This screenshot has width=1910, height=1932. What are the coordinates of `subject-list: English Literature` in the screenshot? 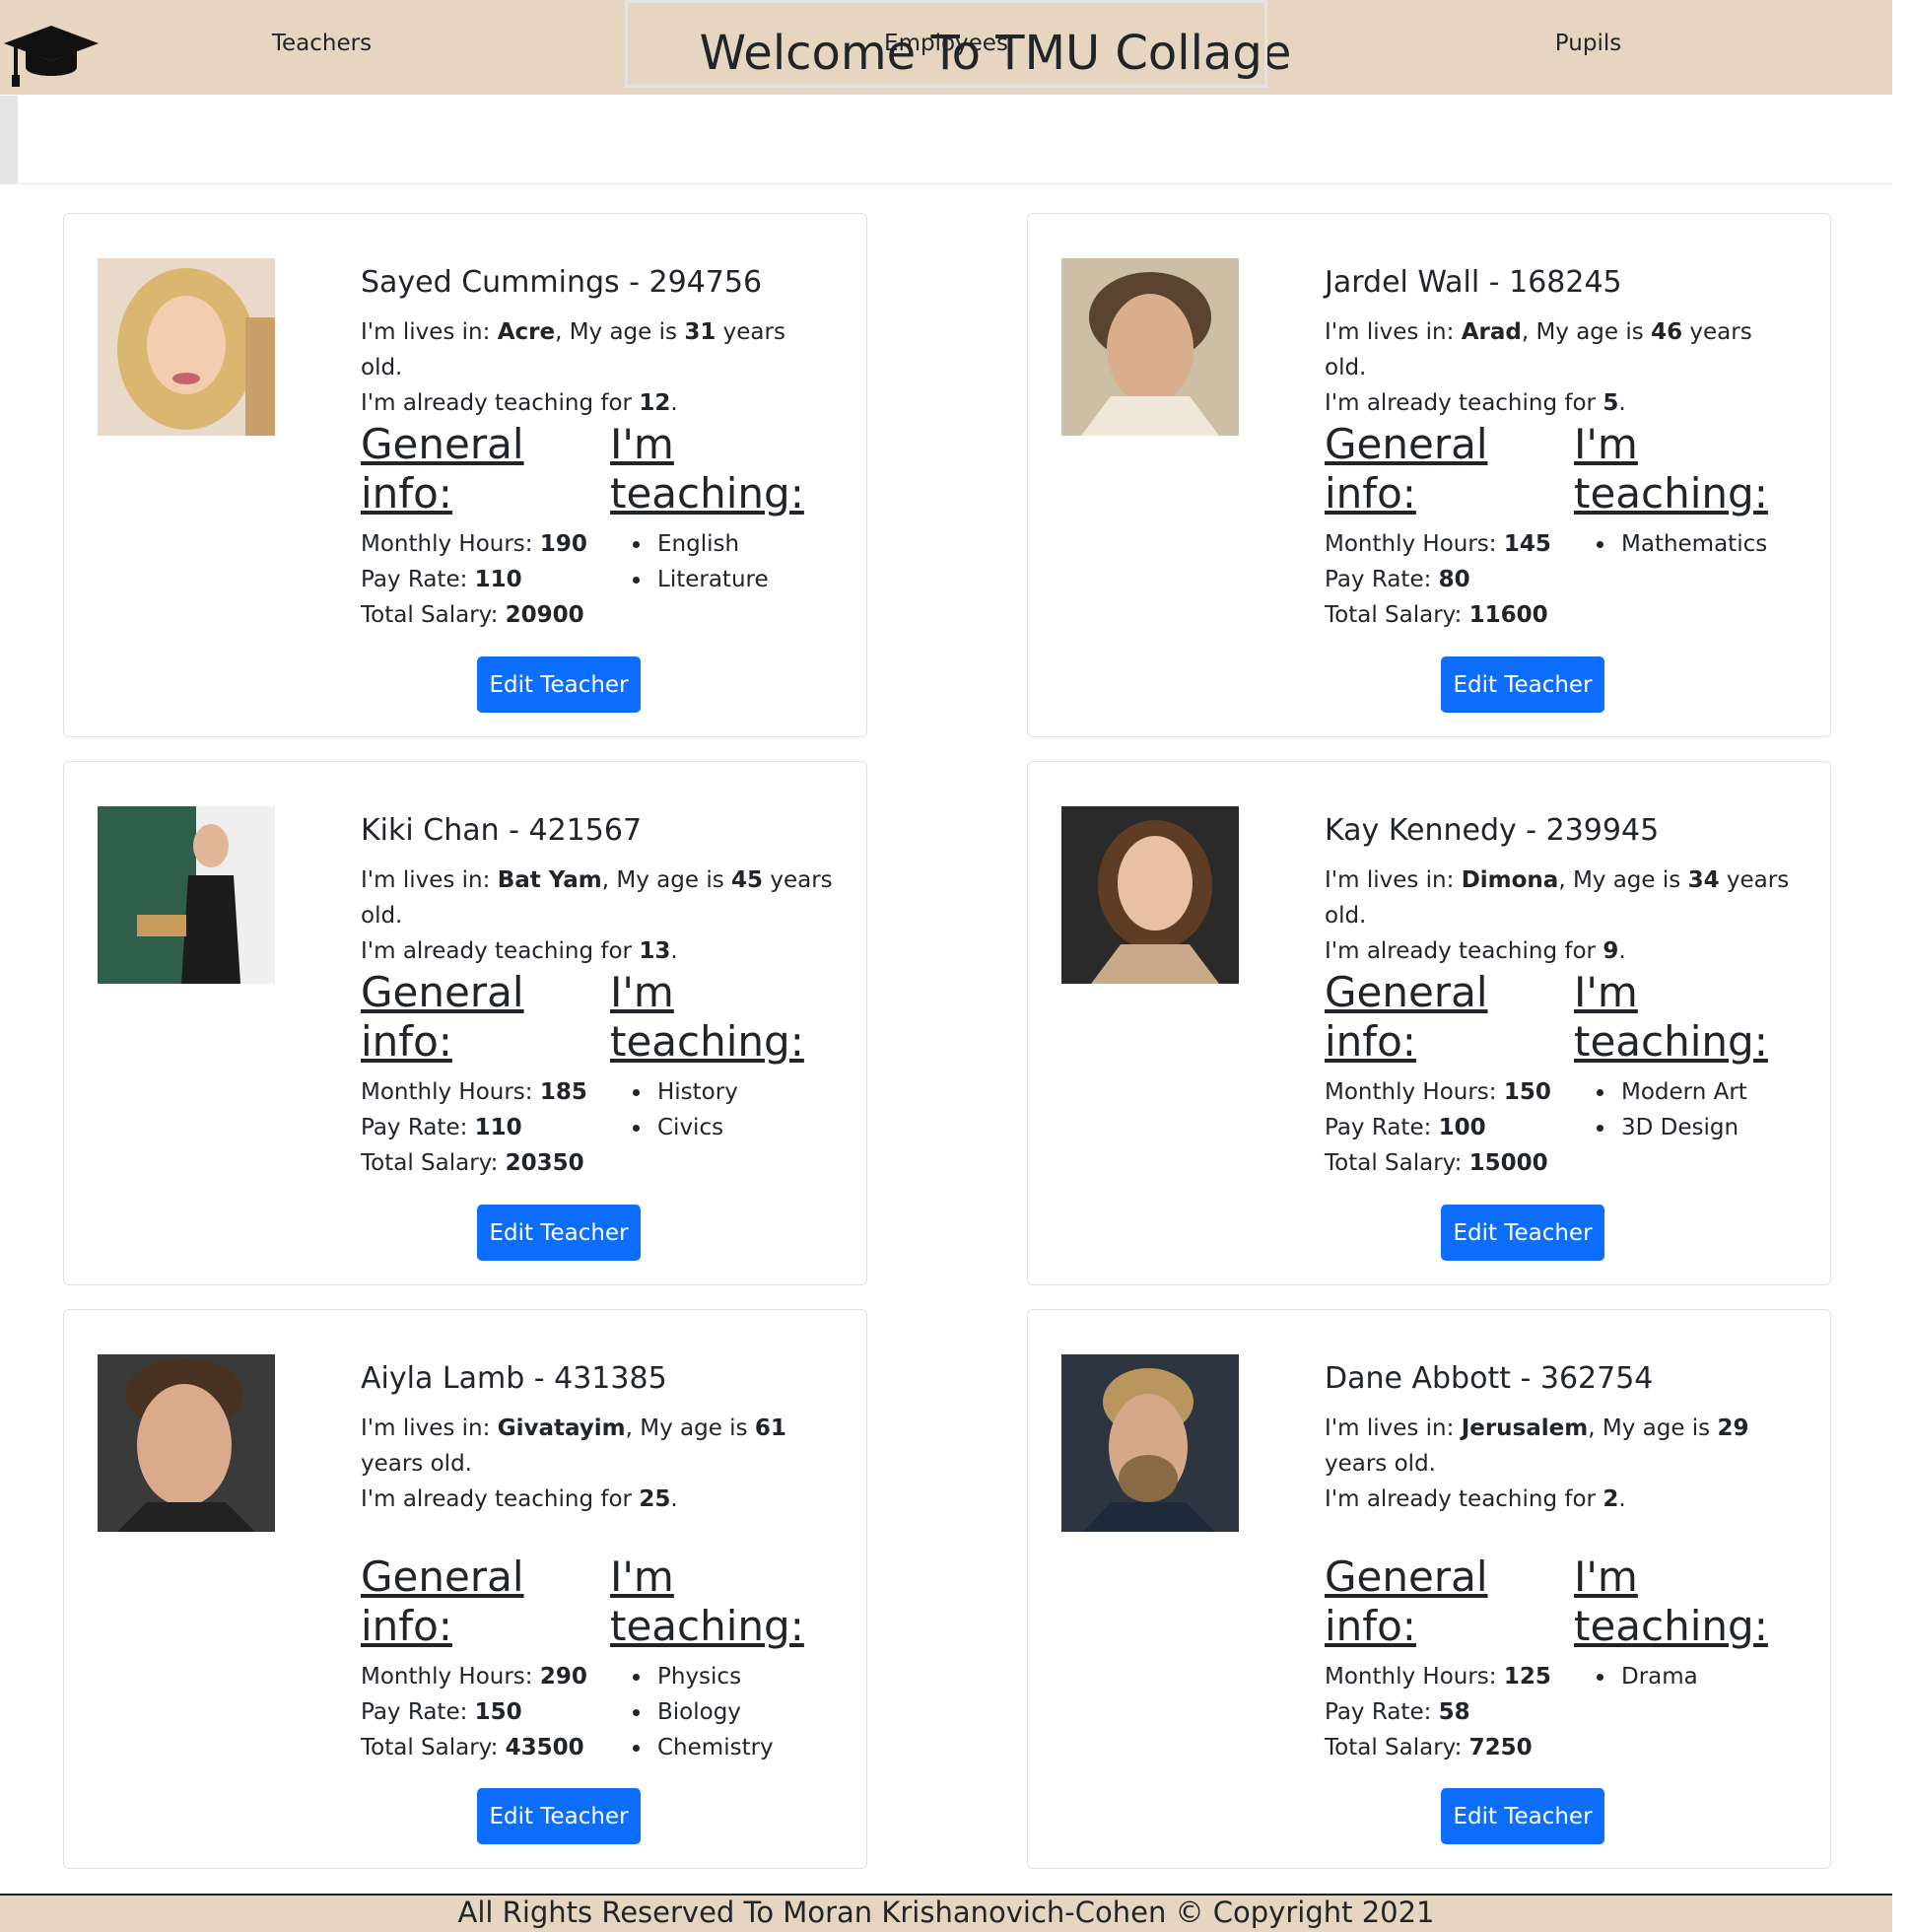 It's located at (689, 562).